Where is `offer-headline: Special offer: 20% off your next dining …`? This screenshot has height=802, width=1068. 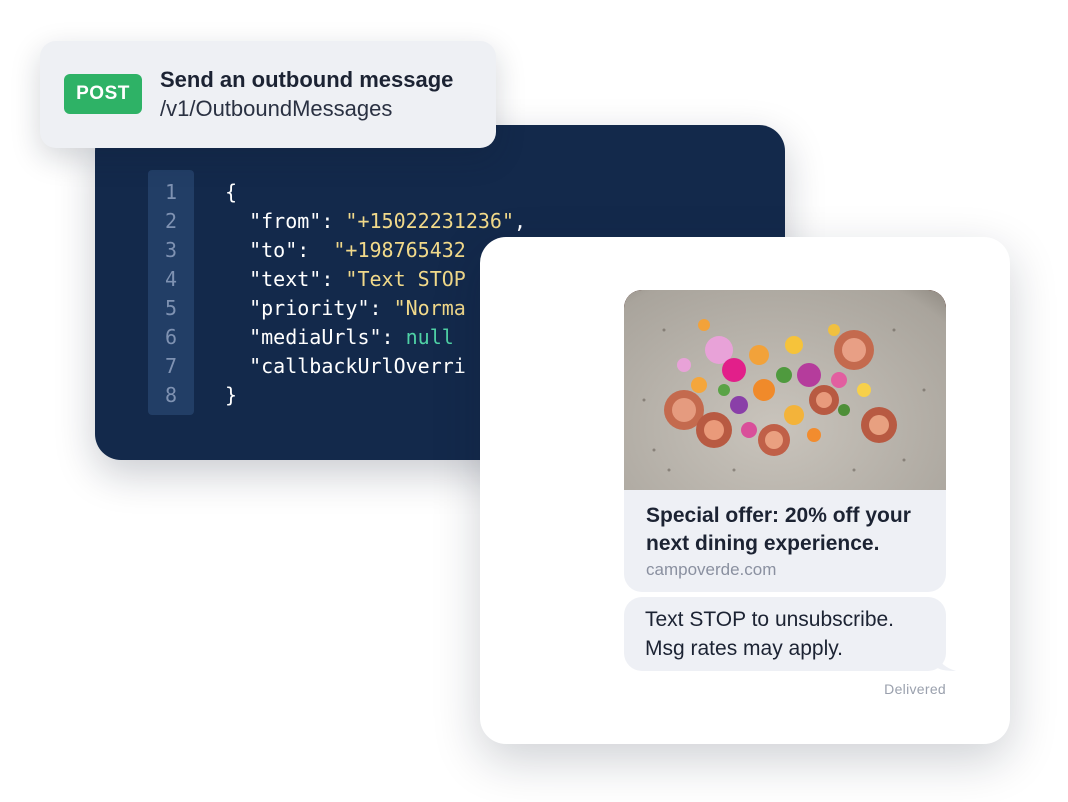 offer-headline: Special offer: 20% off your next dining … is located at coordinates (778, 529).